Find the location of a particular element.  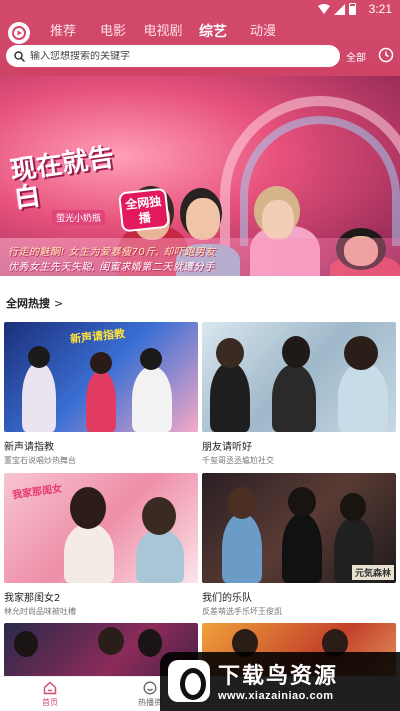

video-title: 我家那闺女2 is located at coordinates (32, 598).